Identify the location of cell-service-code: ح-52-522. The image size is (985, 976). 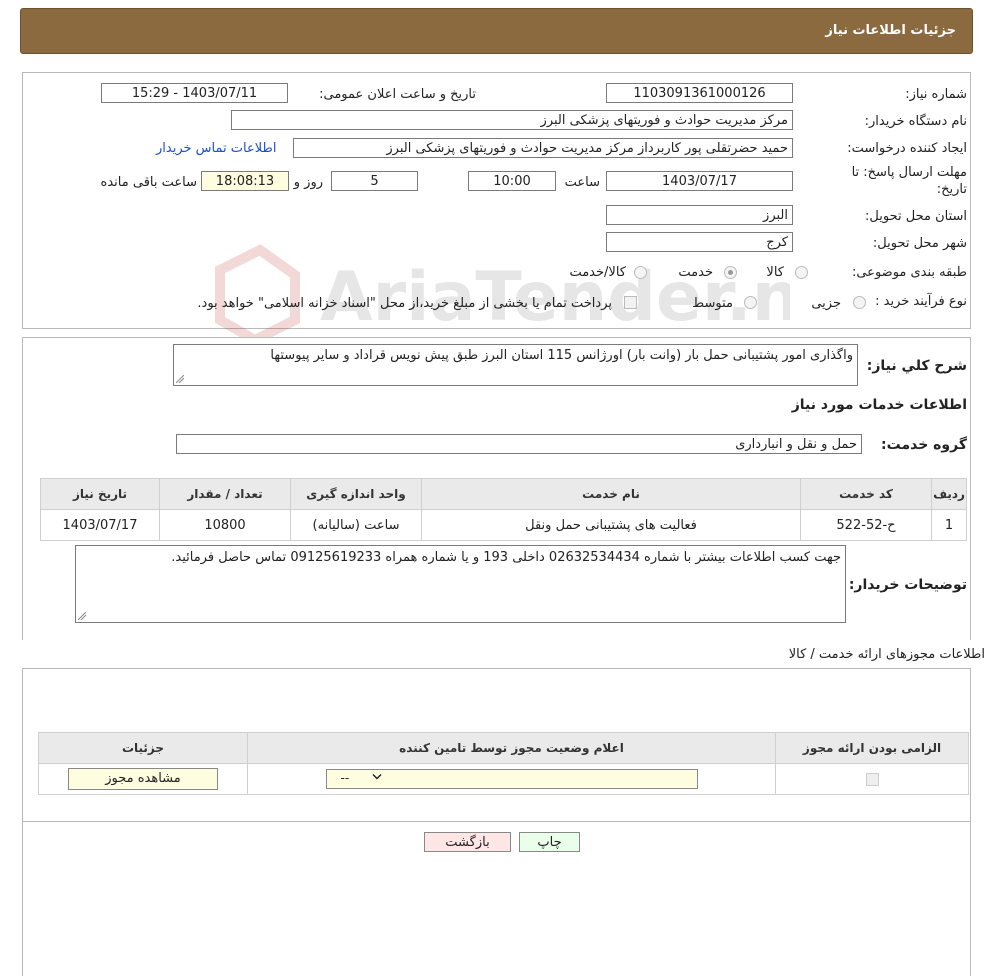
(866, 525).